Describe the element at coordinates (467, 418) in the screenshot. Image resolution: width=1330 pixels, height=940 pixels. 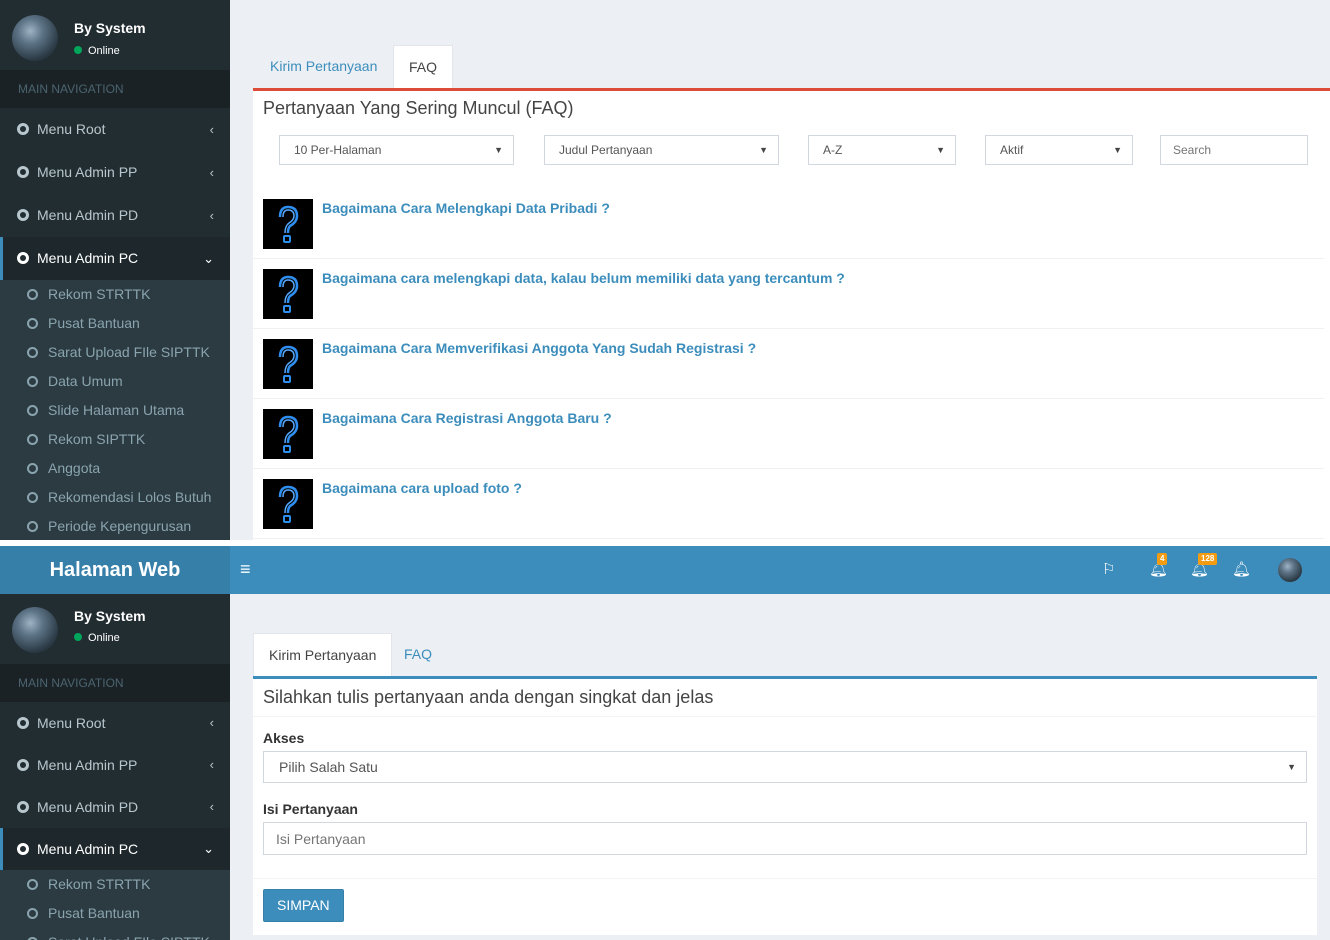
I see `question-link: Bagaimana Cara Registrasi Anggota Baru ?` at that location.